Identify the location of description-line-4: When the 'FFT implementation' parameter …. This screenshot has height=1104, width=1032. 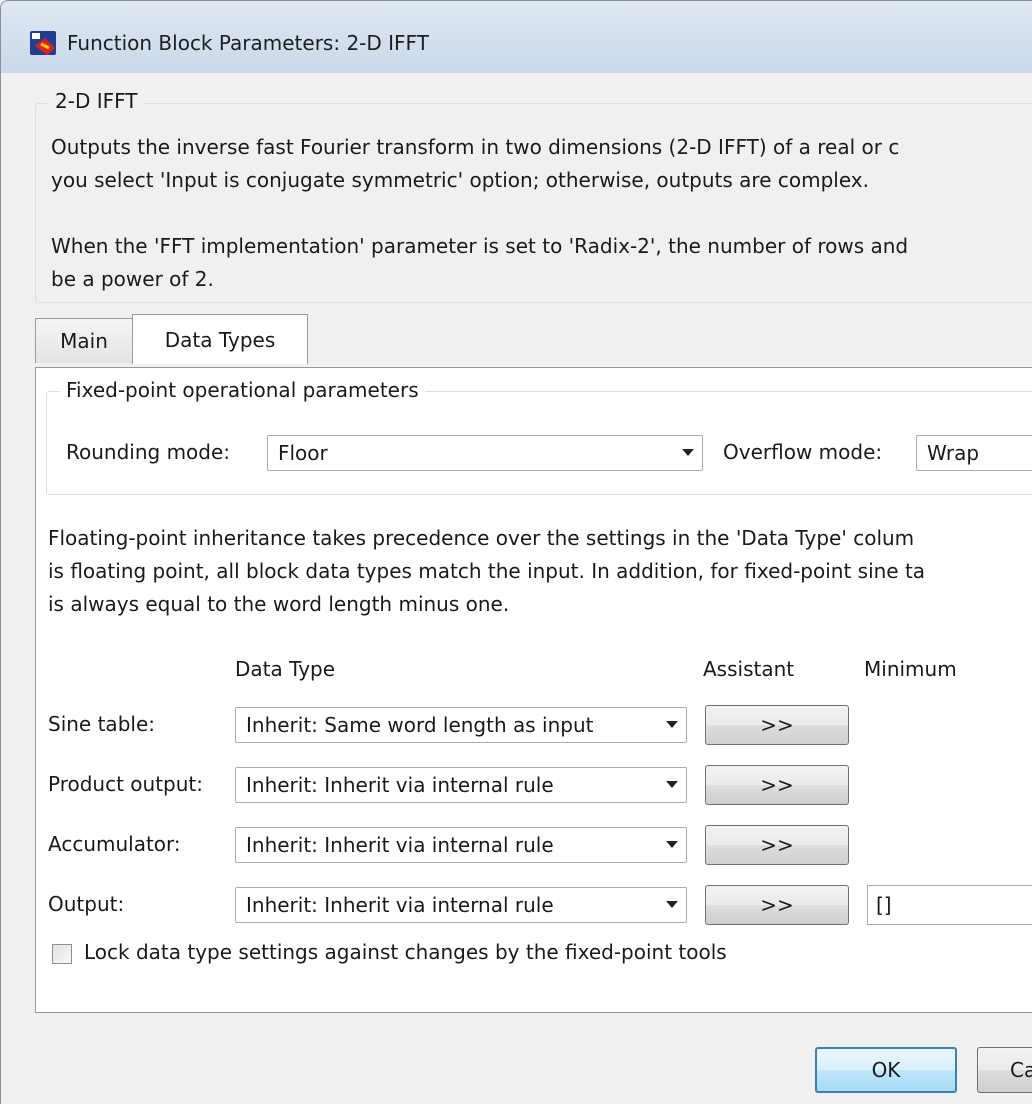
(480, 246).